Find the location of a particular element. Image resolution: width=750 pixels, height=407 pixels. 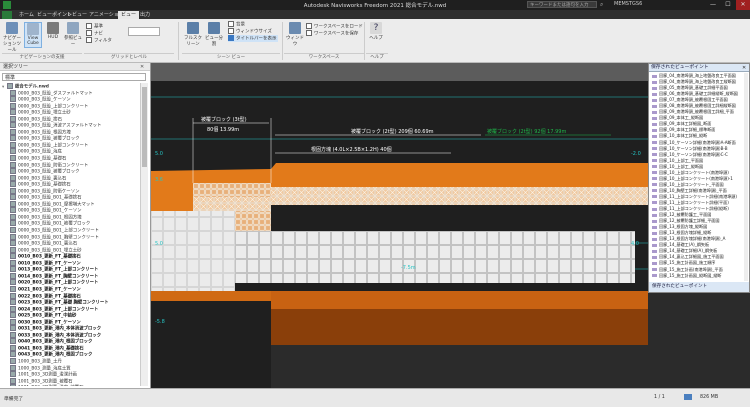

panel-footer-tab: 保存されたビューポイント is located at coordinates (699, 287).